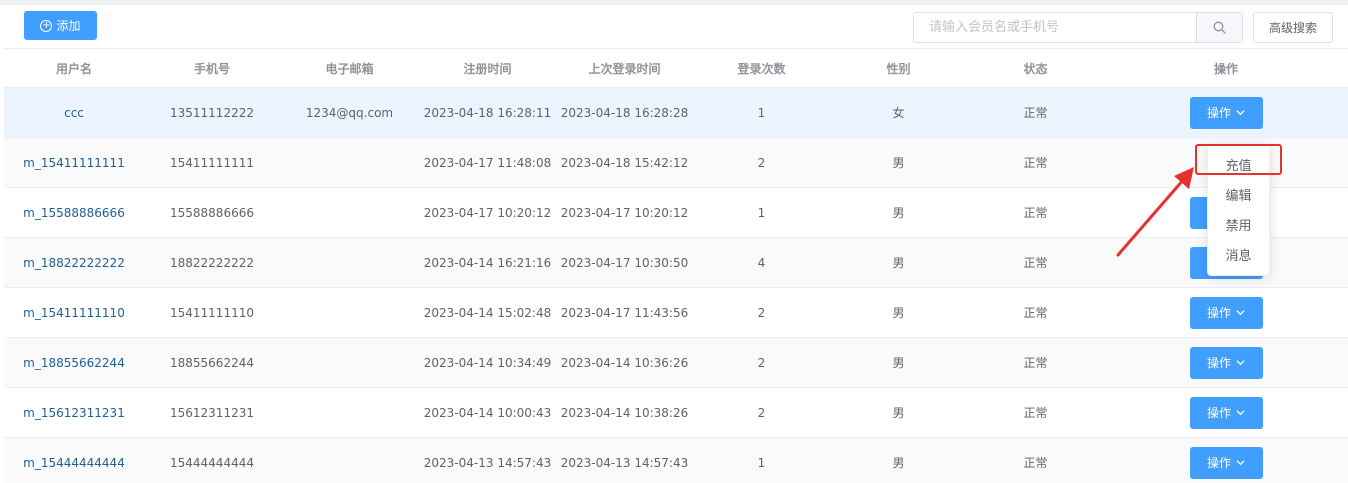  Describe the element at coordinates (74, 112) in the screenshot. I see `cell-username: ccc` at that location.